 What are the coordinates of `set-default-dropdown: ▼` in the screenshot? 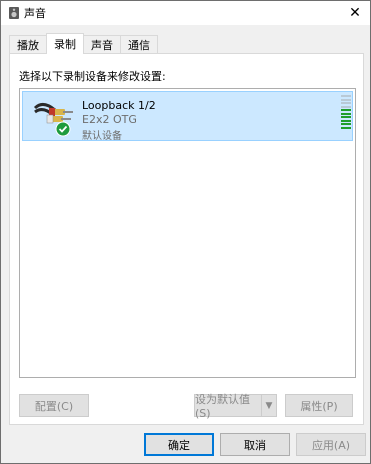 It's located at (269, 405).